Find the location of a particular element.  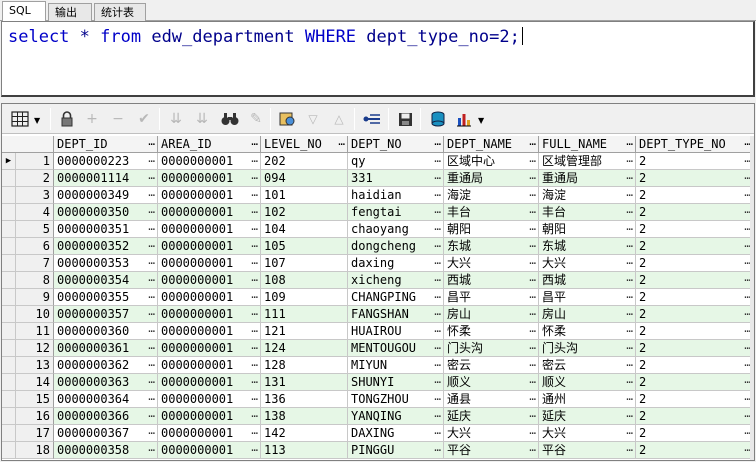

row-number: 7 is located at coordinates (35, 263).